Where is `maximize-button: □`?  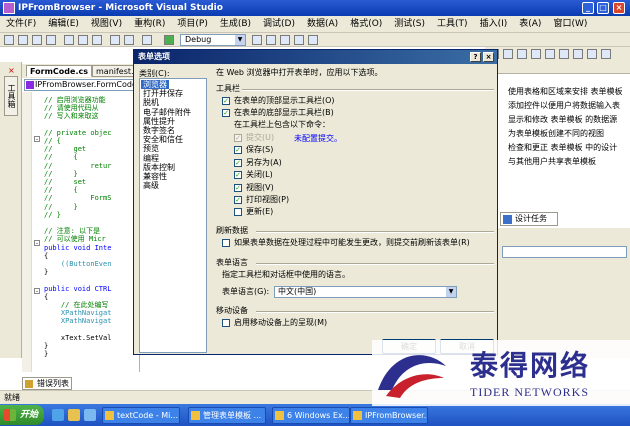
maximize-button: □ is located at coordinates (603, 8).